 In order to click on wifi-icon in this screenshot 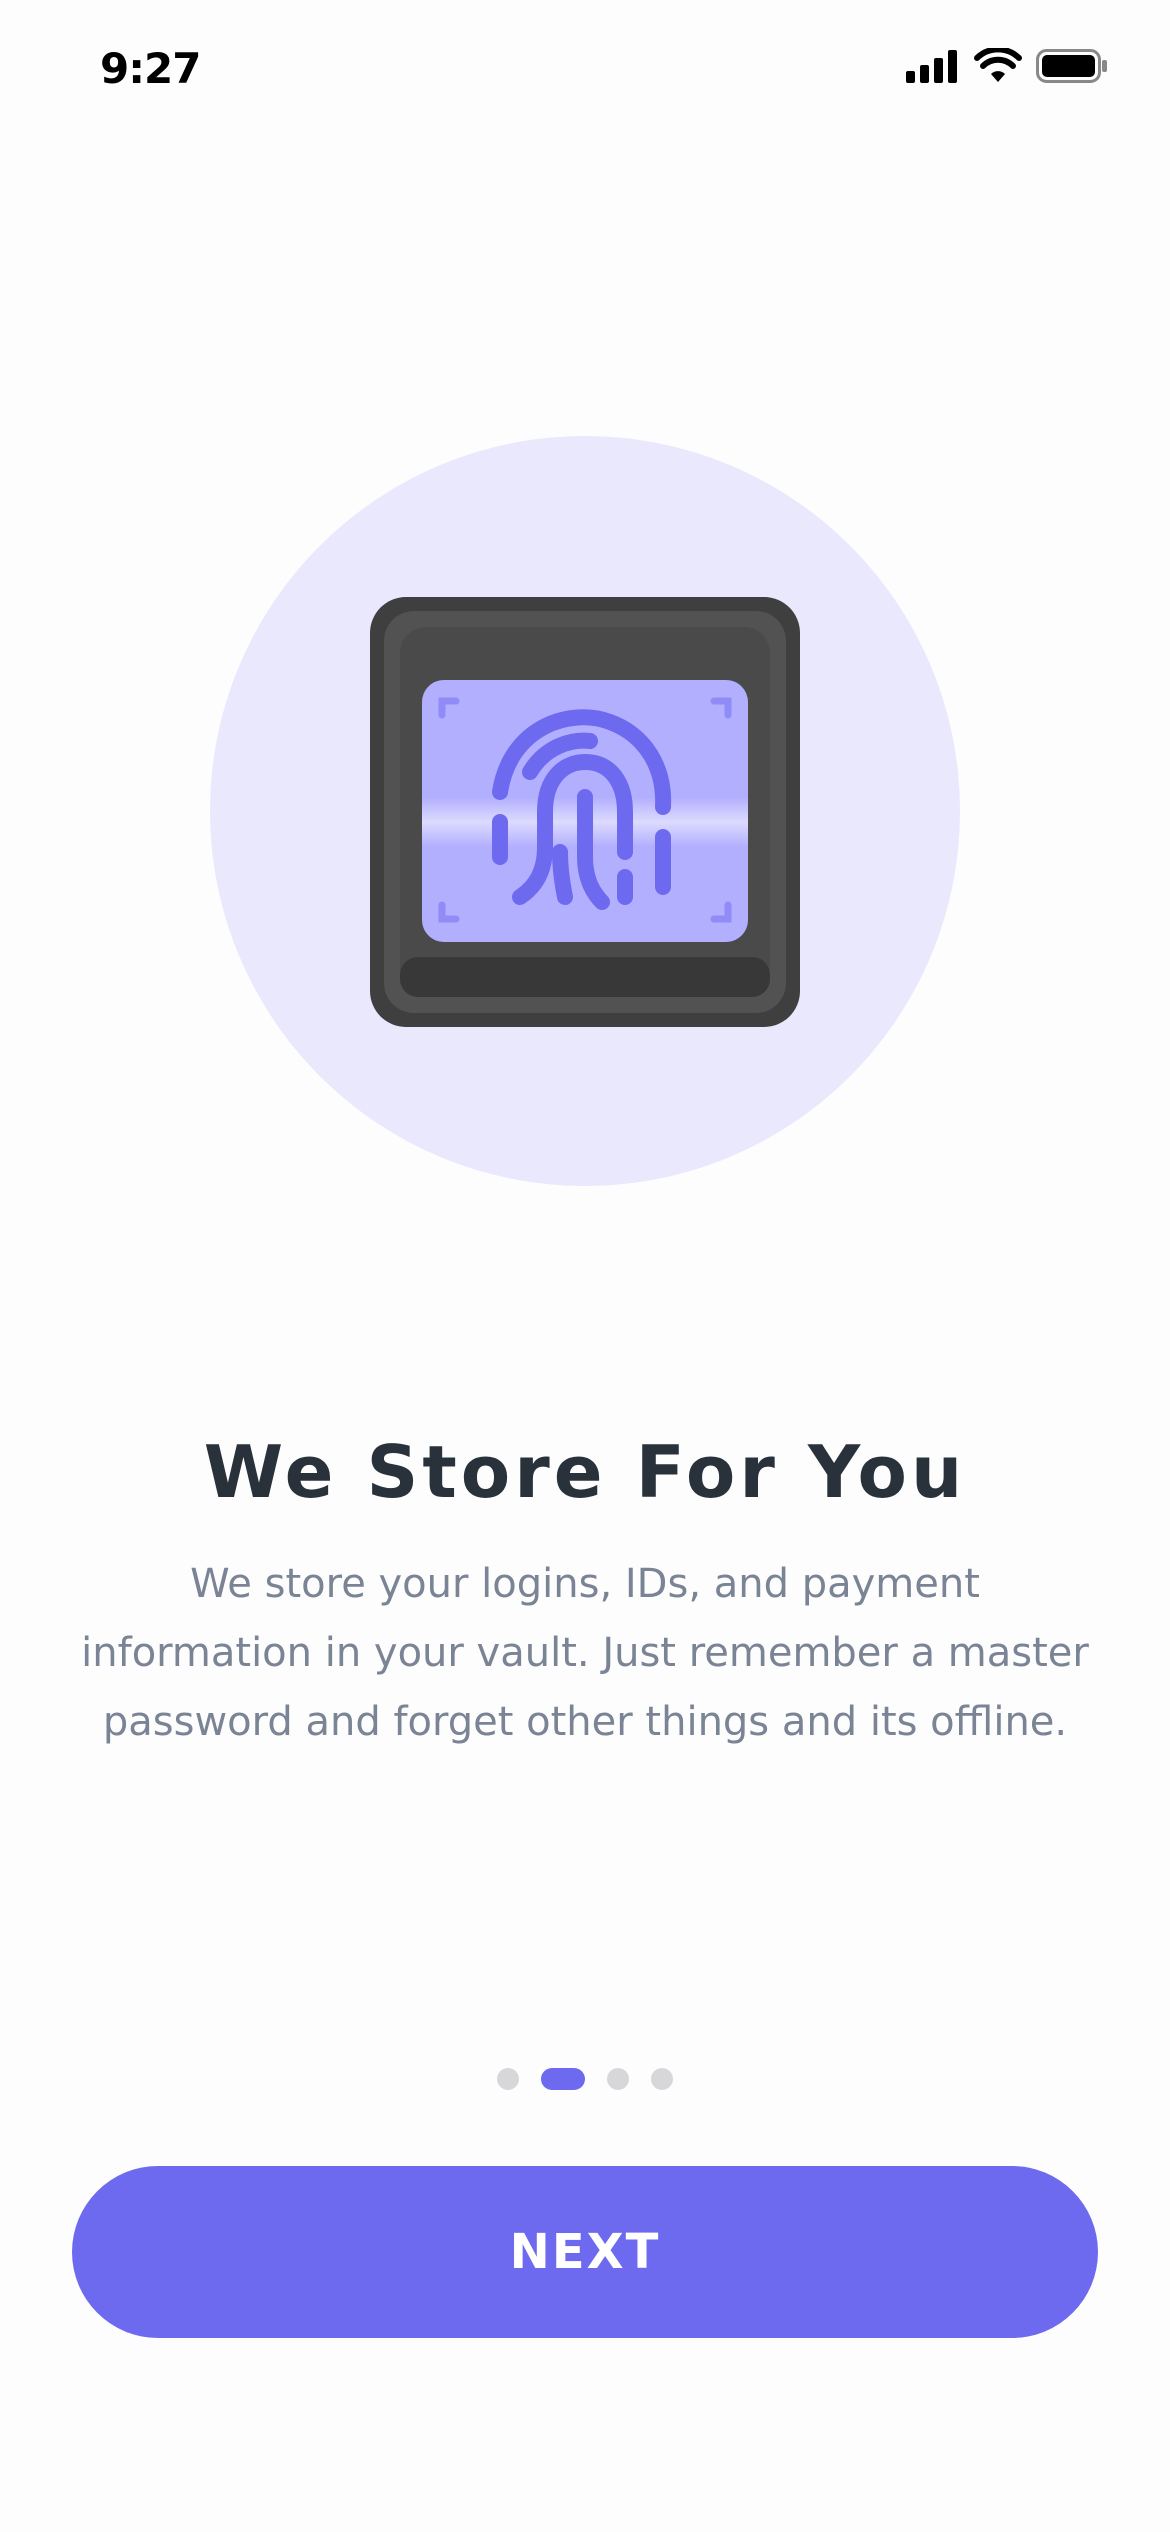, I will do `click(998, 66)`.